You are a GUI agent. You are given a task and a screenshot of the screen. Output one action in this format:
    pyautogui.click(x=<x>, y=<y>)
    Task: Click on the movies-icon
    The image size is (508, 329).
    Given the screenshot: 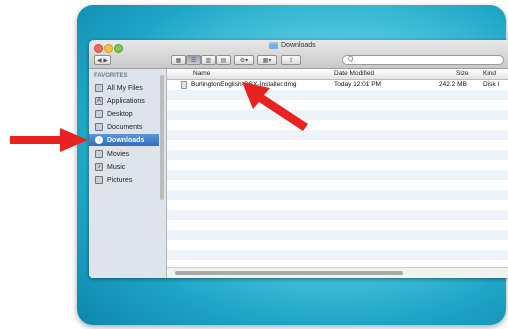 What is the action you would take?
    pyautogui.click(x=99, y=154)
    